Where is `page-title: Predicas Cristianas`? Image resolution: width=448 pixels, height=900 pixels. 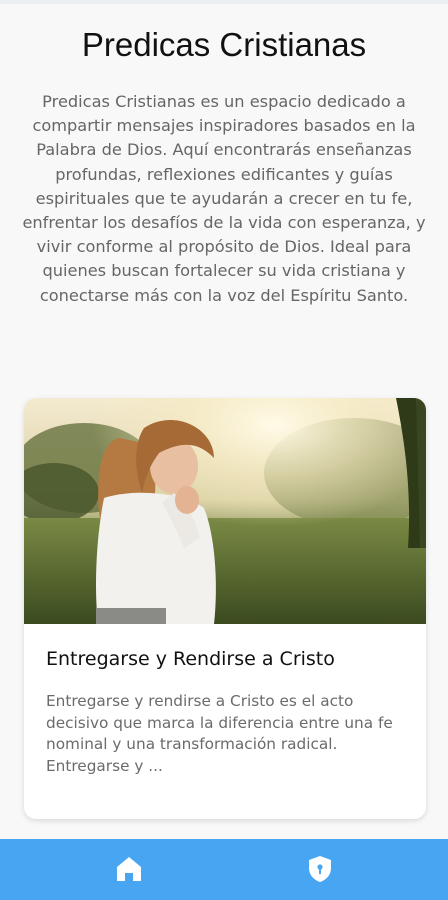
page-title: Predicas Cristianas is located at coordinates (224, 44).